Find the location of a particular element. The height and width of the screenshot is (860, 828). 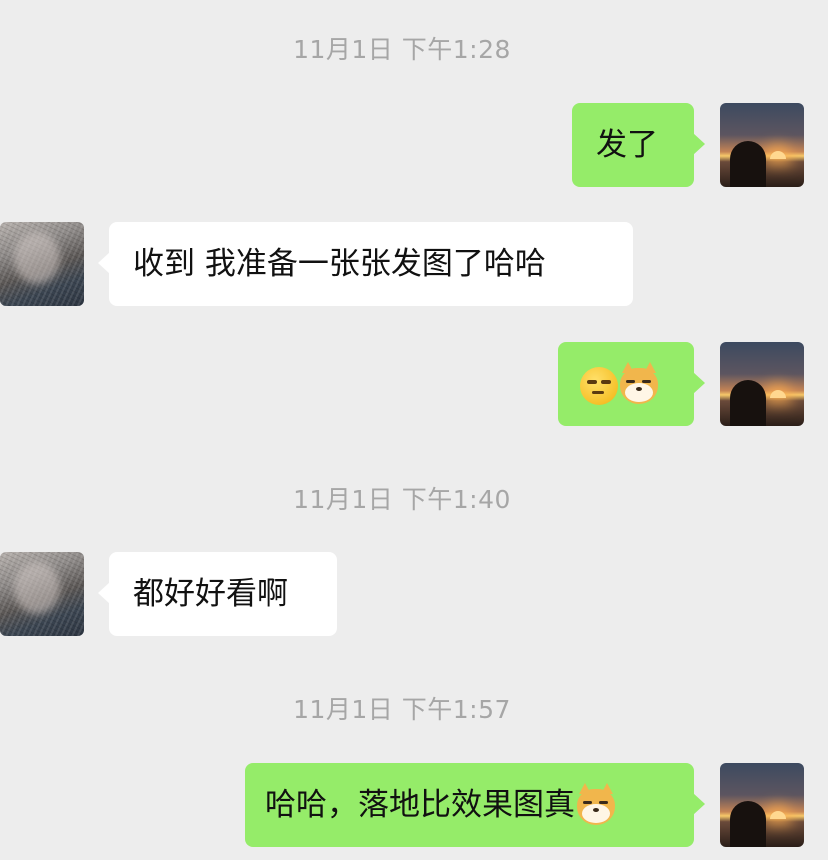

message-bubble-self is located at coordinates (631, 384).